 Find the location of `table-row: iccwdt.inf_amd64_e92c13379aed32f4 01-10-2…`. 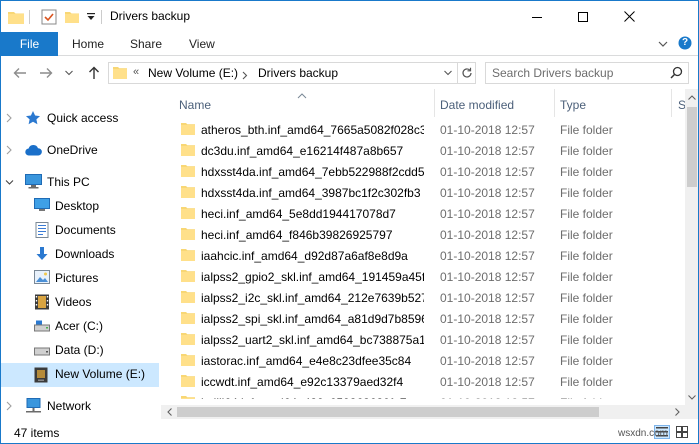

table-row: iccwdt.inf_amd64_e92c13379aed32f4 01-10-2… is located at coordinates (423, 381).